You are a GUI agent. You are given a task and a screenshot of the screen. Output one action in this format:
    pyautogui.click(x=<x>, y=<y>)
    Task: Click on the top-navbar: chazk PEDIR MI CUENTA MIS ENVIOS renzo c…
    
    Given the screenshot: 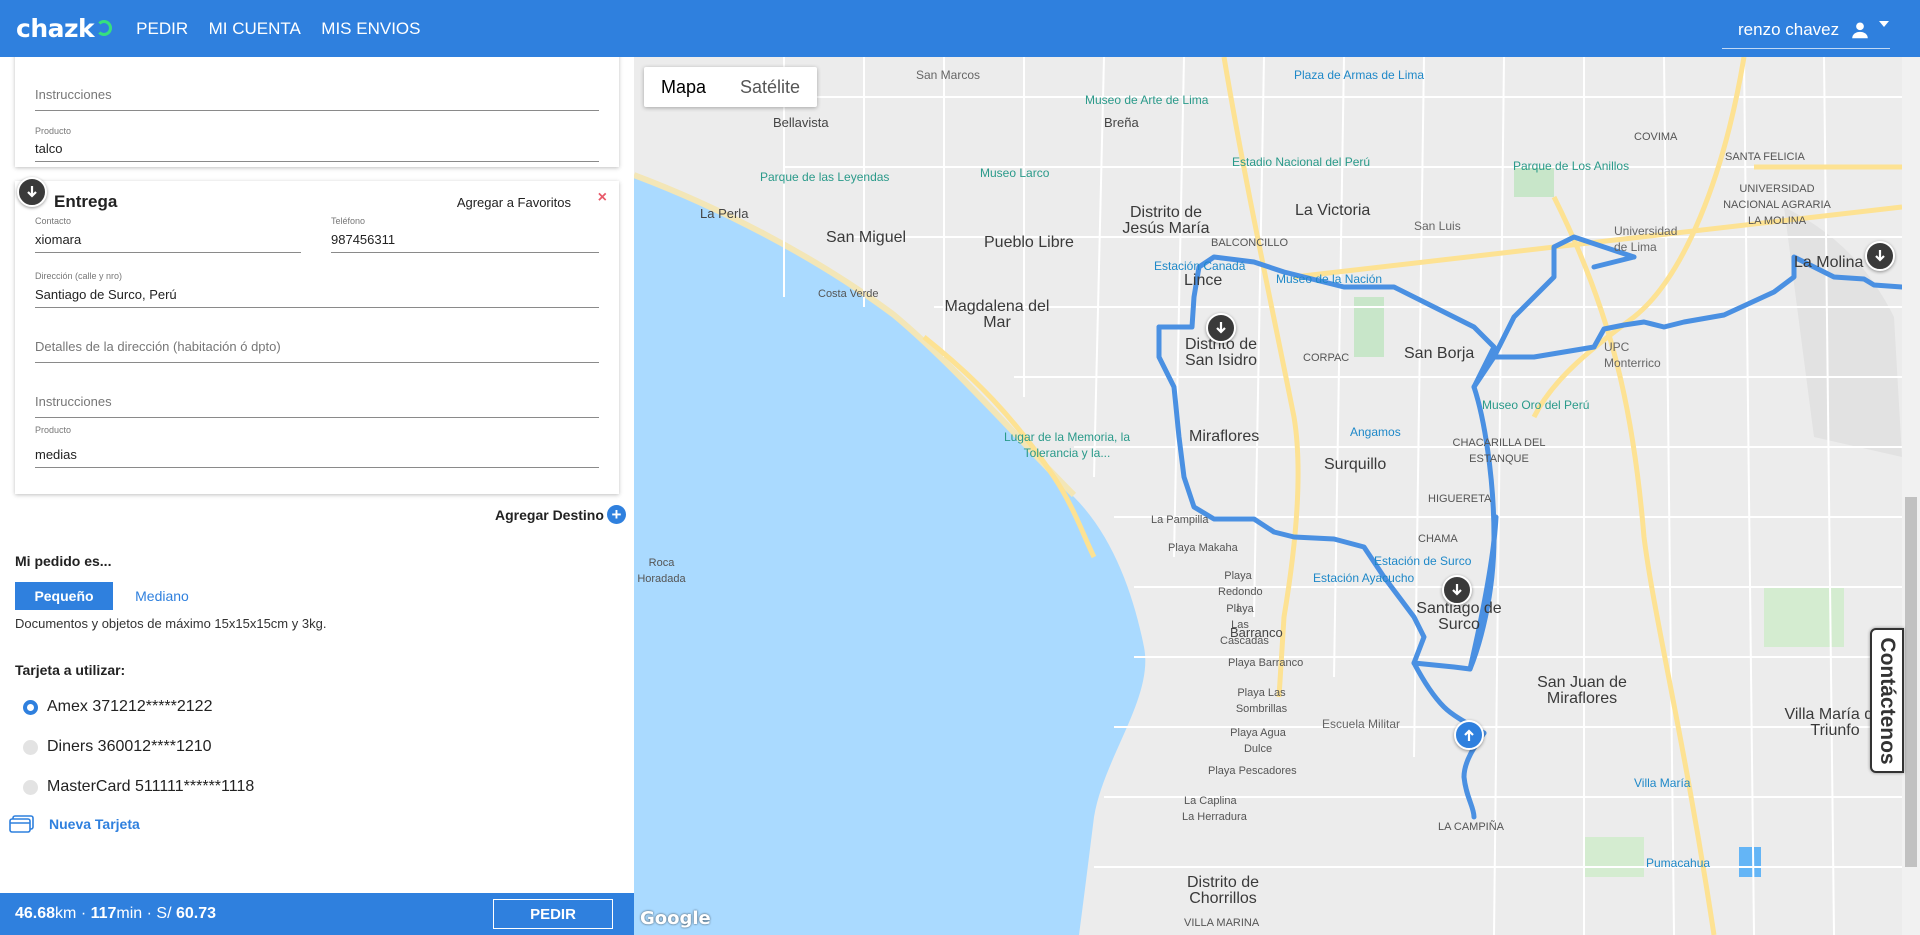 What is the action you would take?
    pyautogui.click(x=960, y=28)
    